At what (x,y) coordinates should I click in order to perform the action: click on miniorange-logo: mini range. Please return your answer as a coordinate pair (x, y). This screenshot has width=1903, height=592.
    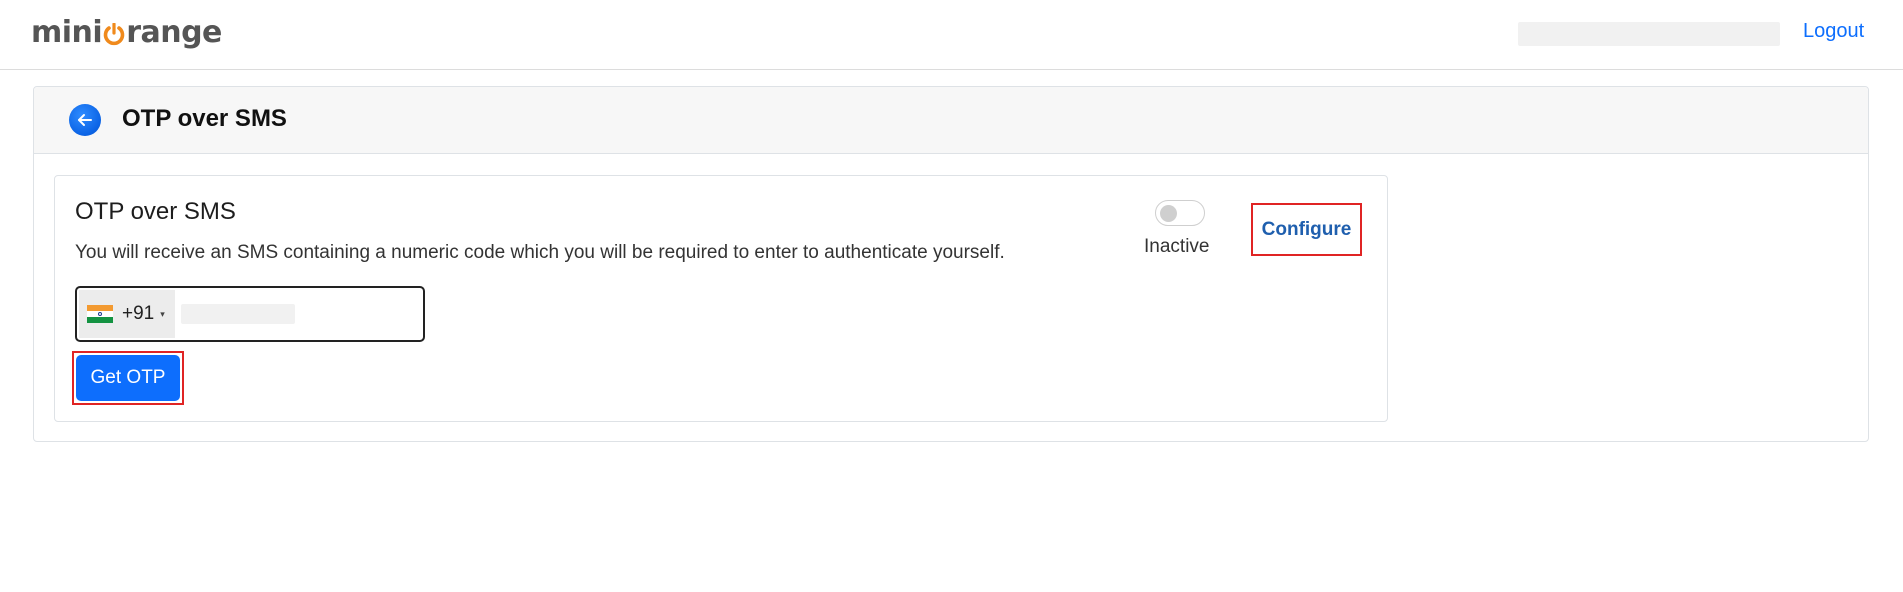
    Looking at the image, I should click on (126, 32).